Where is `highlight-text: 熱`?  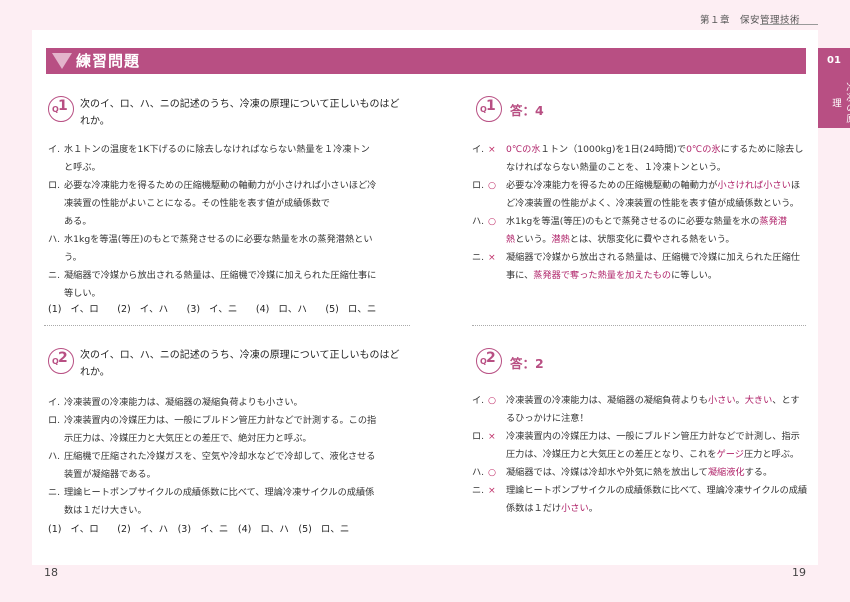
highlight-text: 熱 is located at coordinates (511, 239).